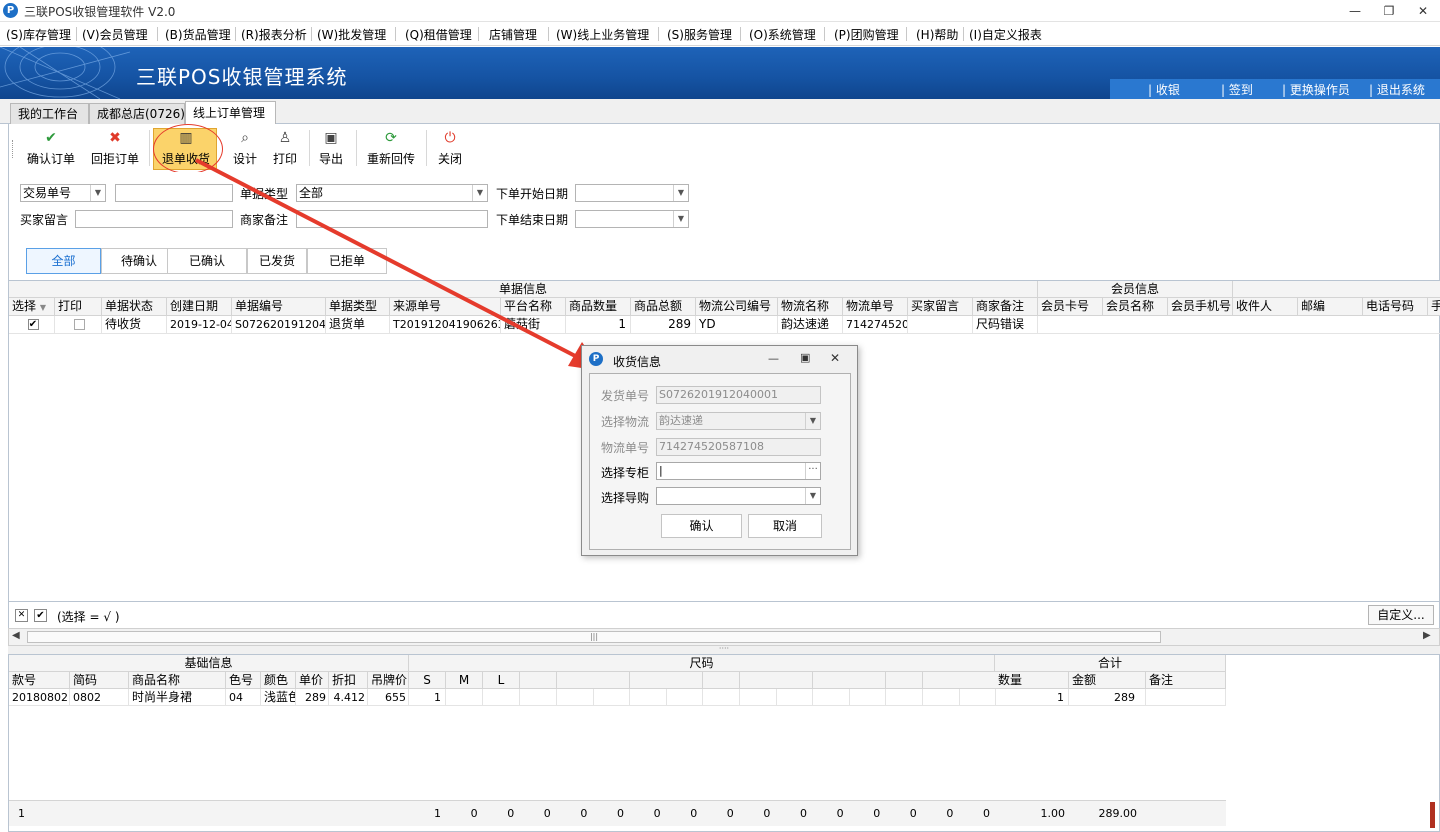 The image size is (1440, 832). I want to click on menu-member: (V)会员管理, so click(115, 34).